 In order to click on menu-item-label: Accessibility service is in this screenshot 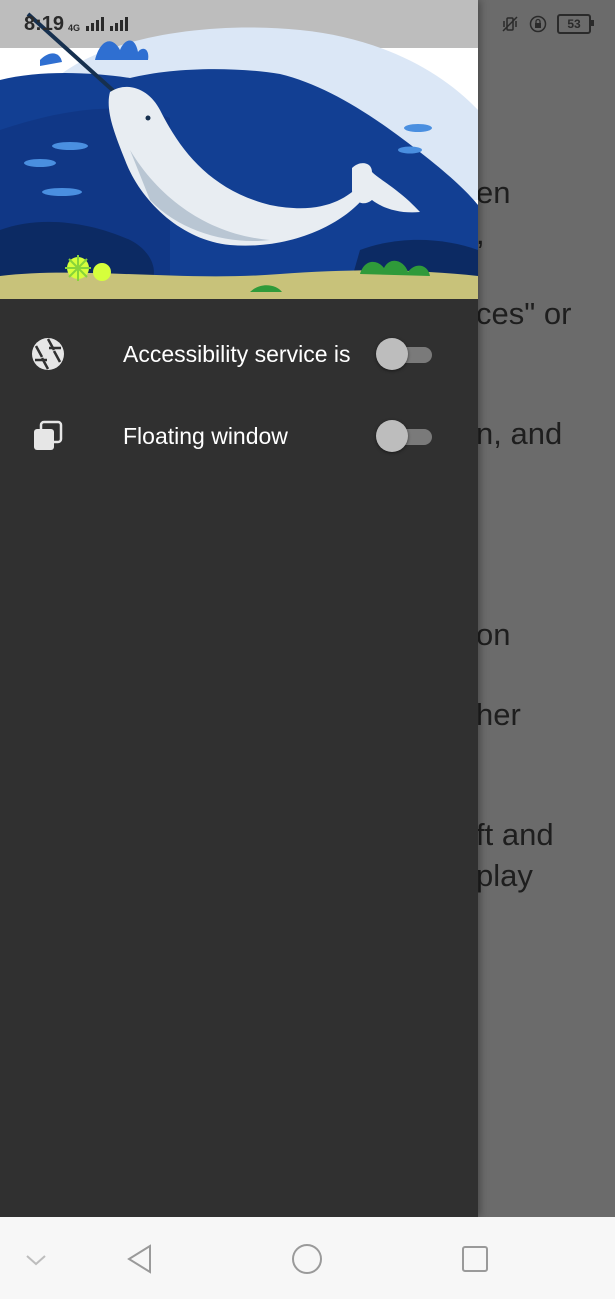, I will do `click(237, 353)`.